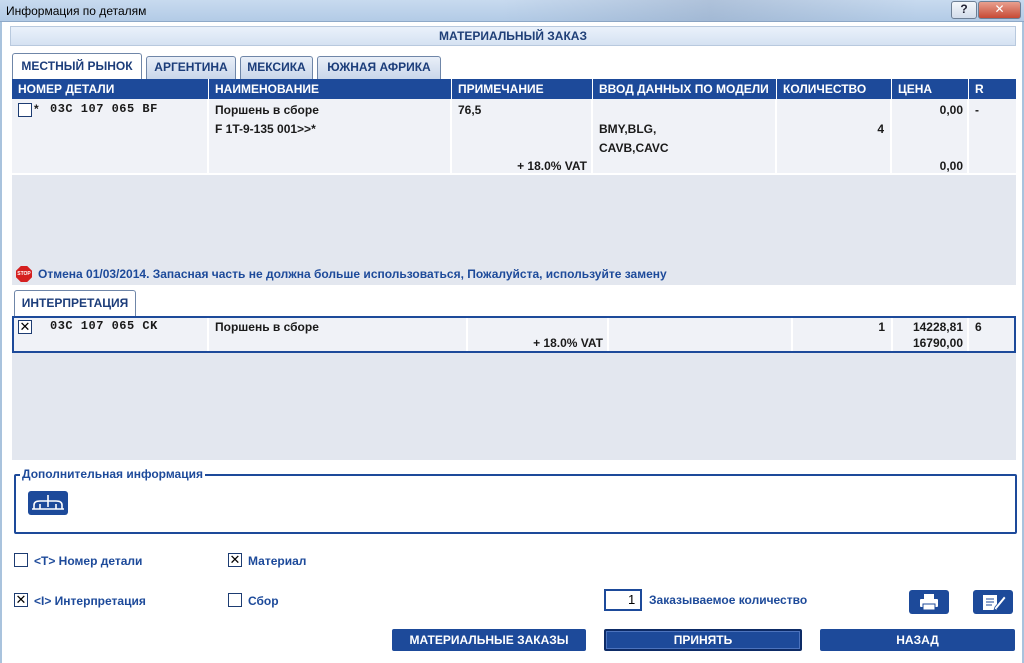 This screenshot has width=1024, height=663. What do you see at coordinates (76, 11) in the screenshot?
I see `window-title: Информация по деталям` at bounding box center [76, 11].